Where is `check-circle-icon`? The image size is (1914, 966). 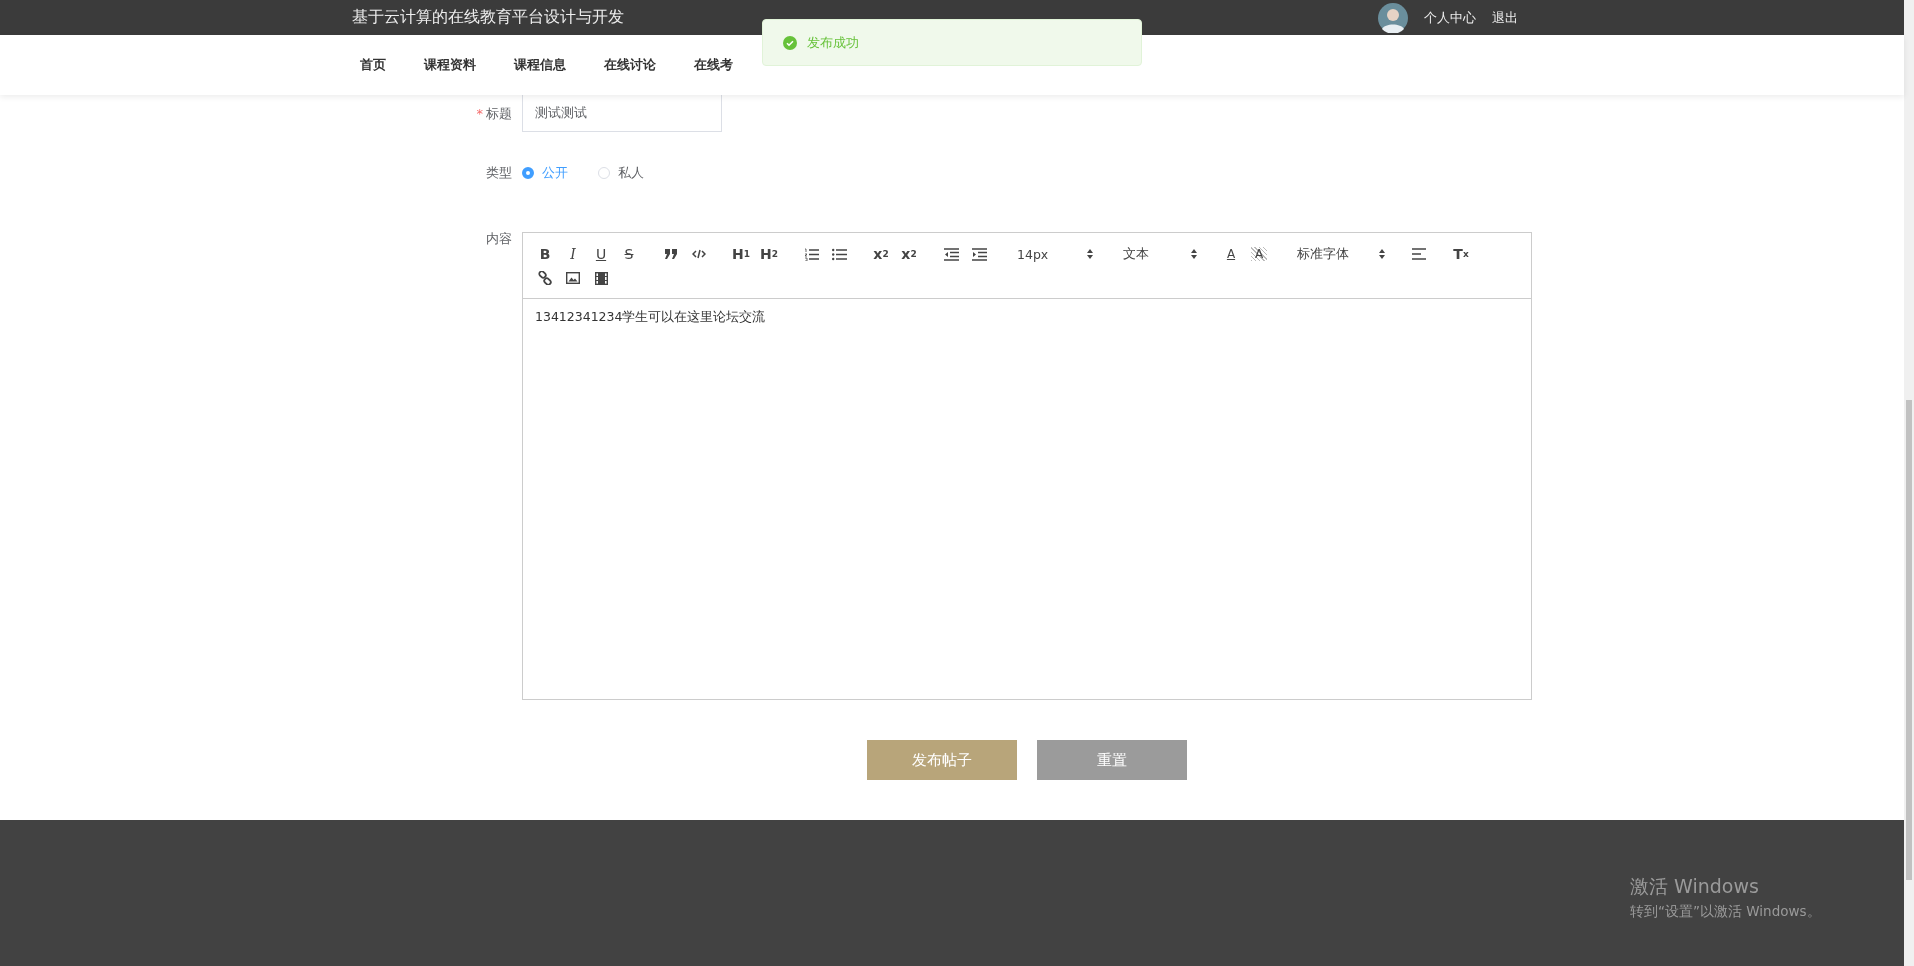 check-circle-icon is located at coordinates (790, 42).